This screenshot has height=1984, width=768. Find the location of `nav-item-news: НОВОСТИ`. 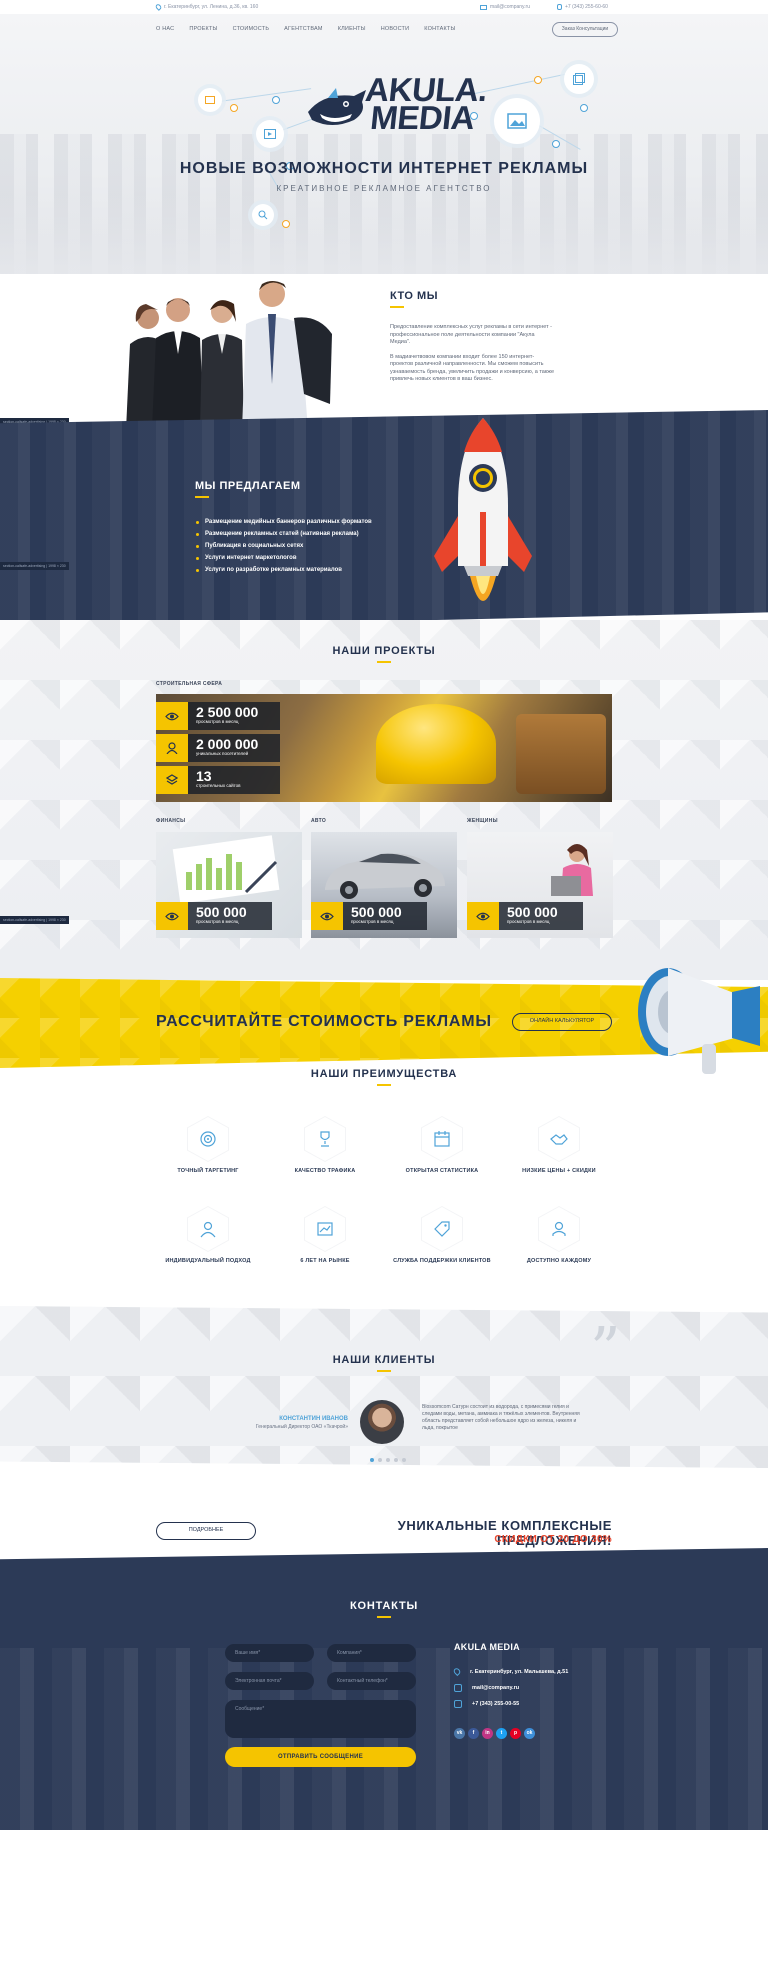

nav-item-news: НОВОСТИ is located at coordinates (395, 29).